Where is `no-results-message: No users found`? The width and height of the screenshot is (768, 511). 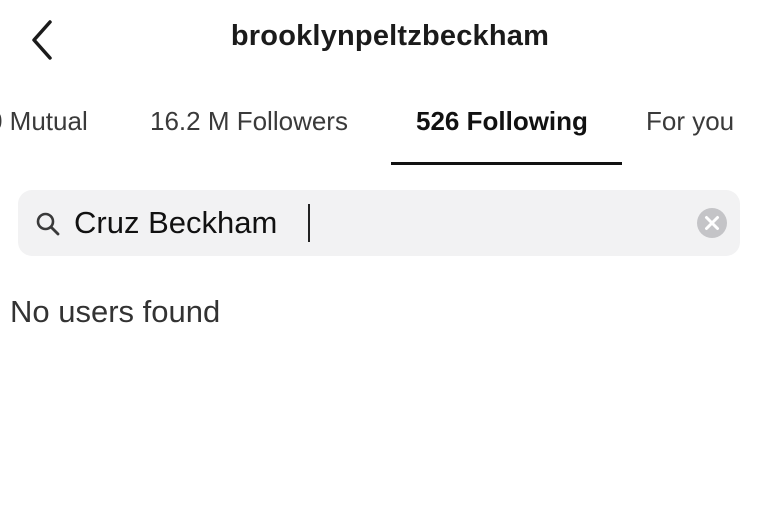 no-results-message: No users found is located at coordinates (115, 311).